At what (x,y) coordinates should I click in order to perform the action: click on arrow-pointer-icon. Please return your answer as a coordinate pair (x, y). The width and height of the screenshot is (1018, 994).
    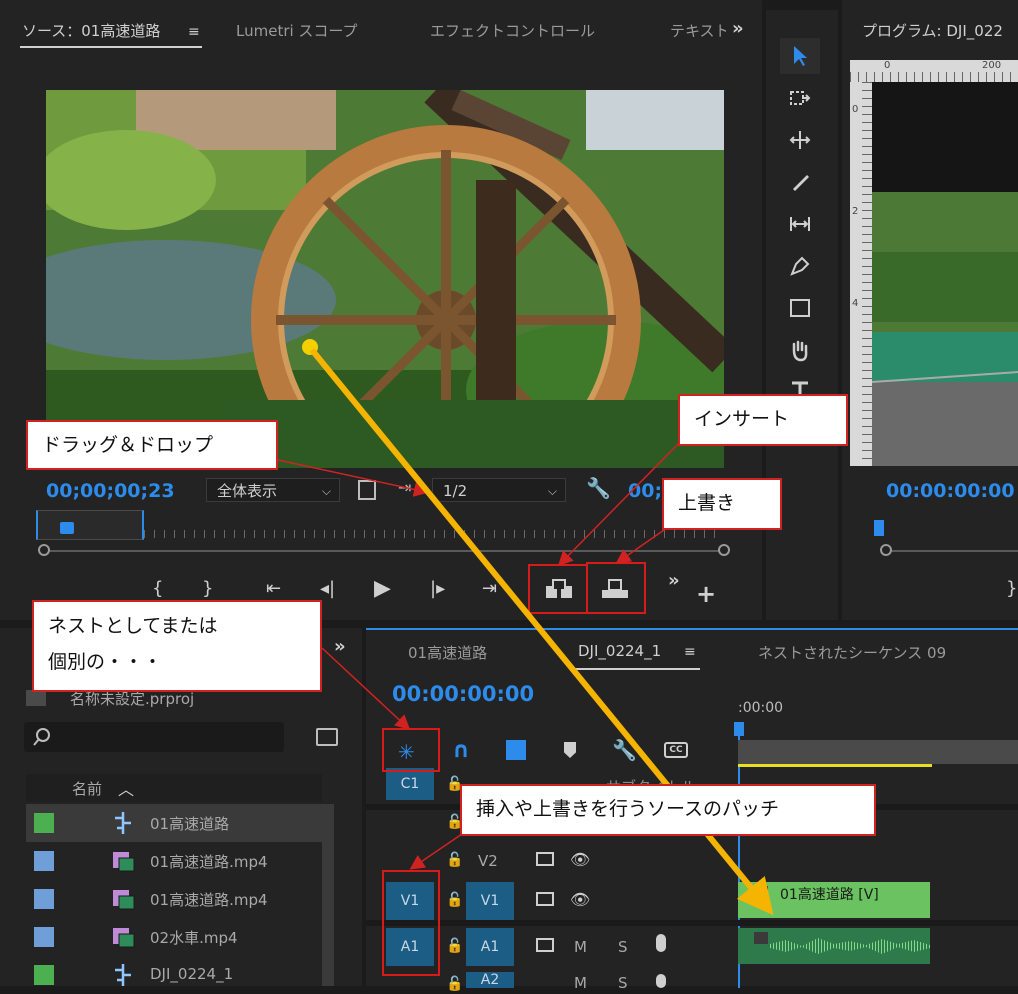
    Looking at the image, I should click on (800, 56).